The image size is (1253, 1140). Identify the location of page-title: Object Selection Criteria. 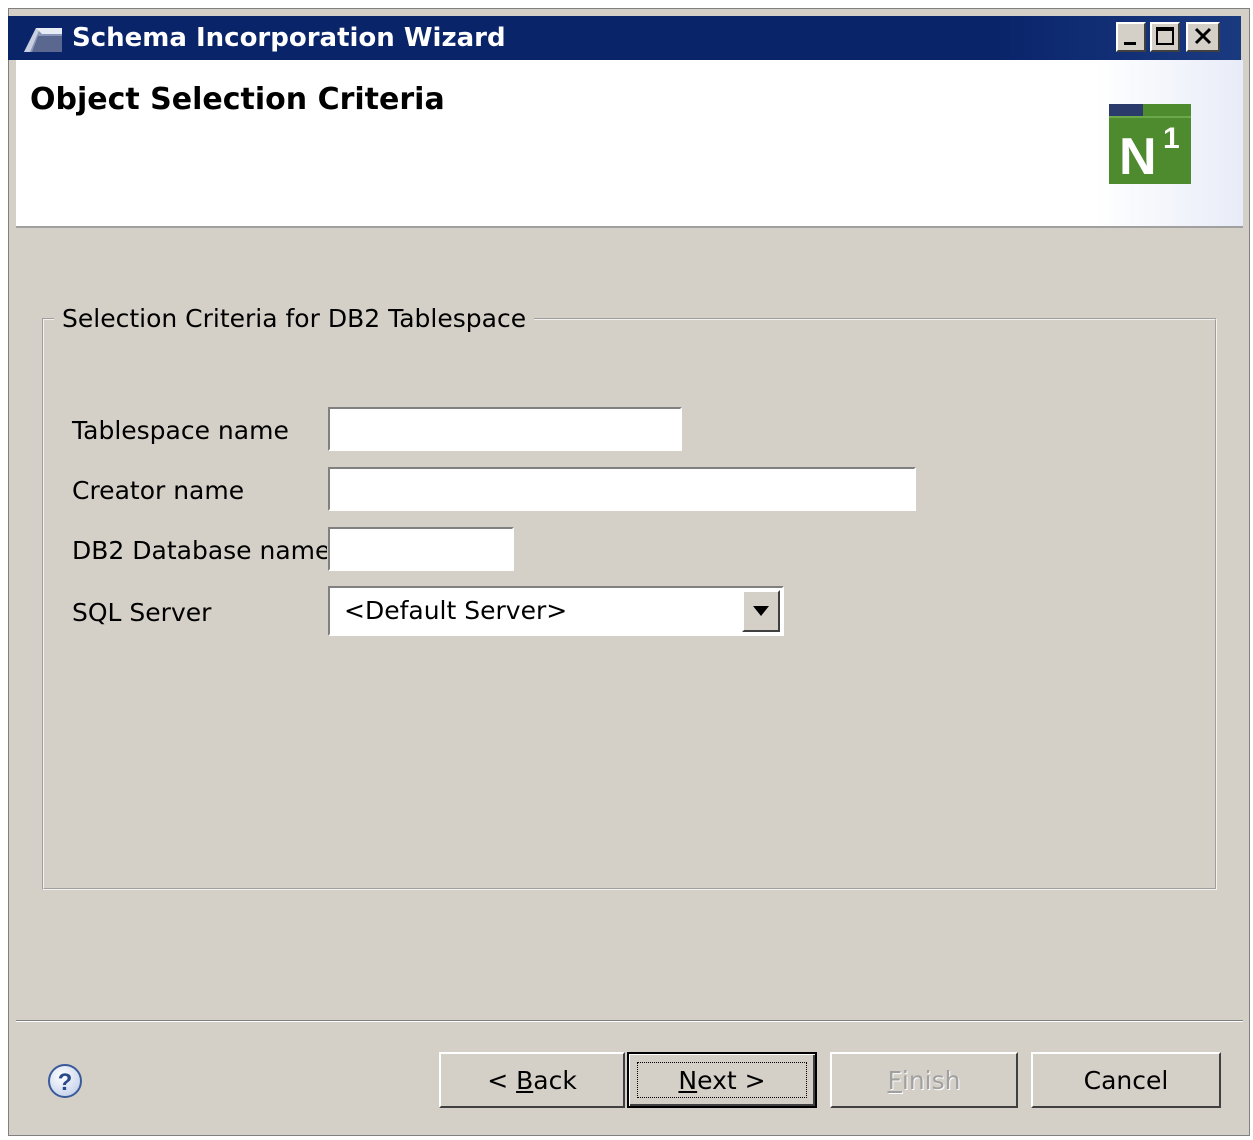
(237, 99).